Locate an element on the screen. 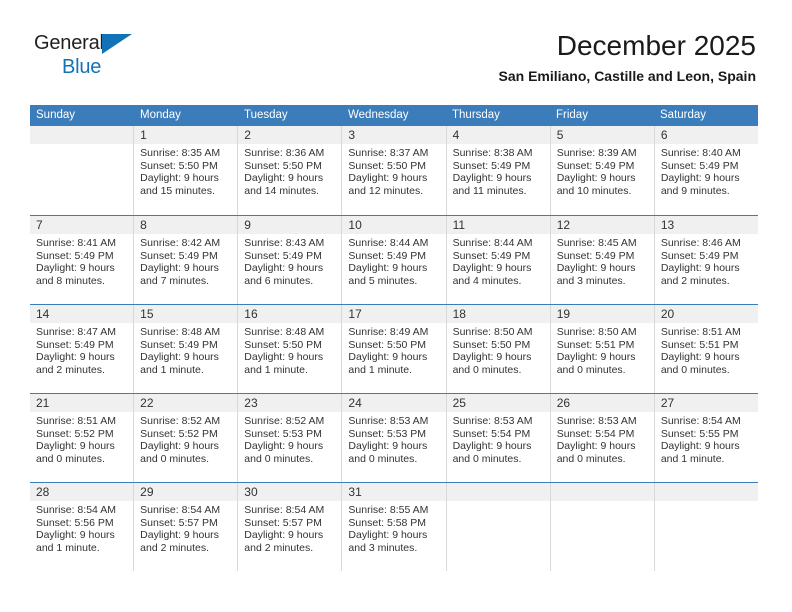 The height and width of the screenshot is (612, 792). weekday-header-sunday: Sunday is located at coordinates (56, 115).